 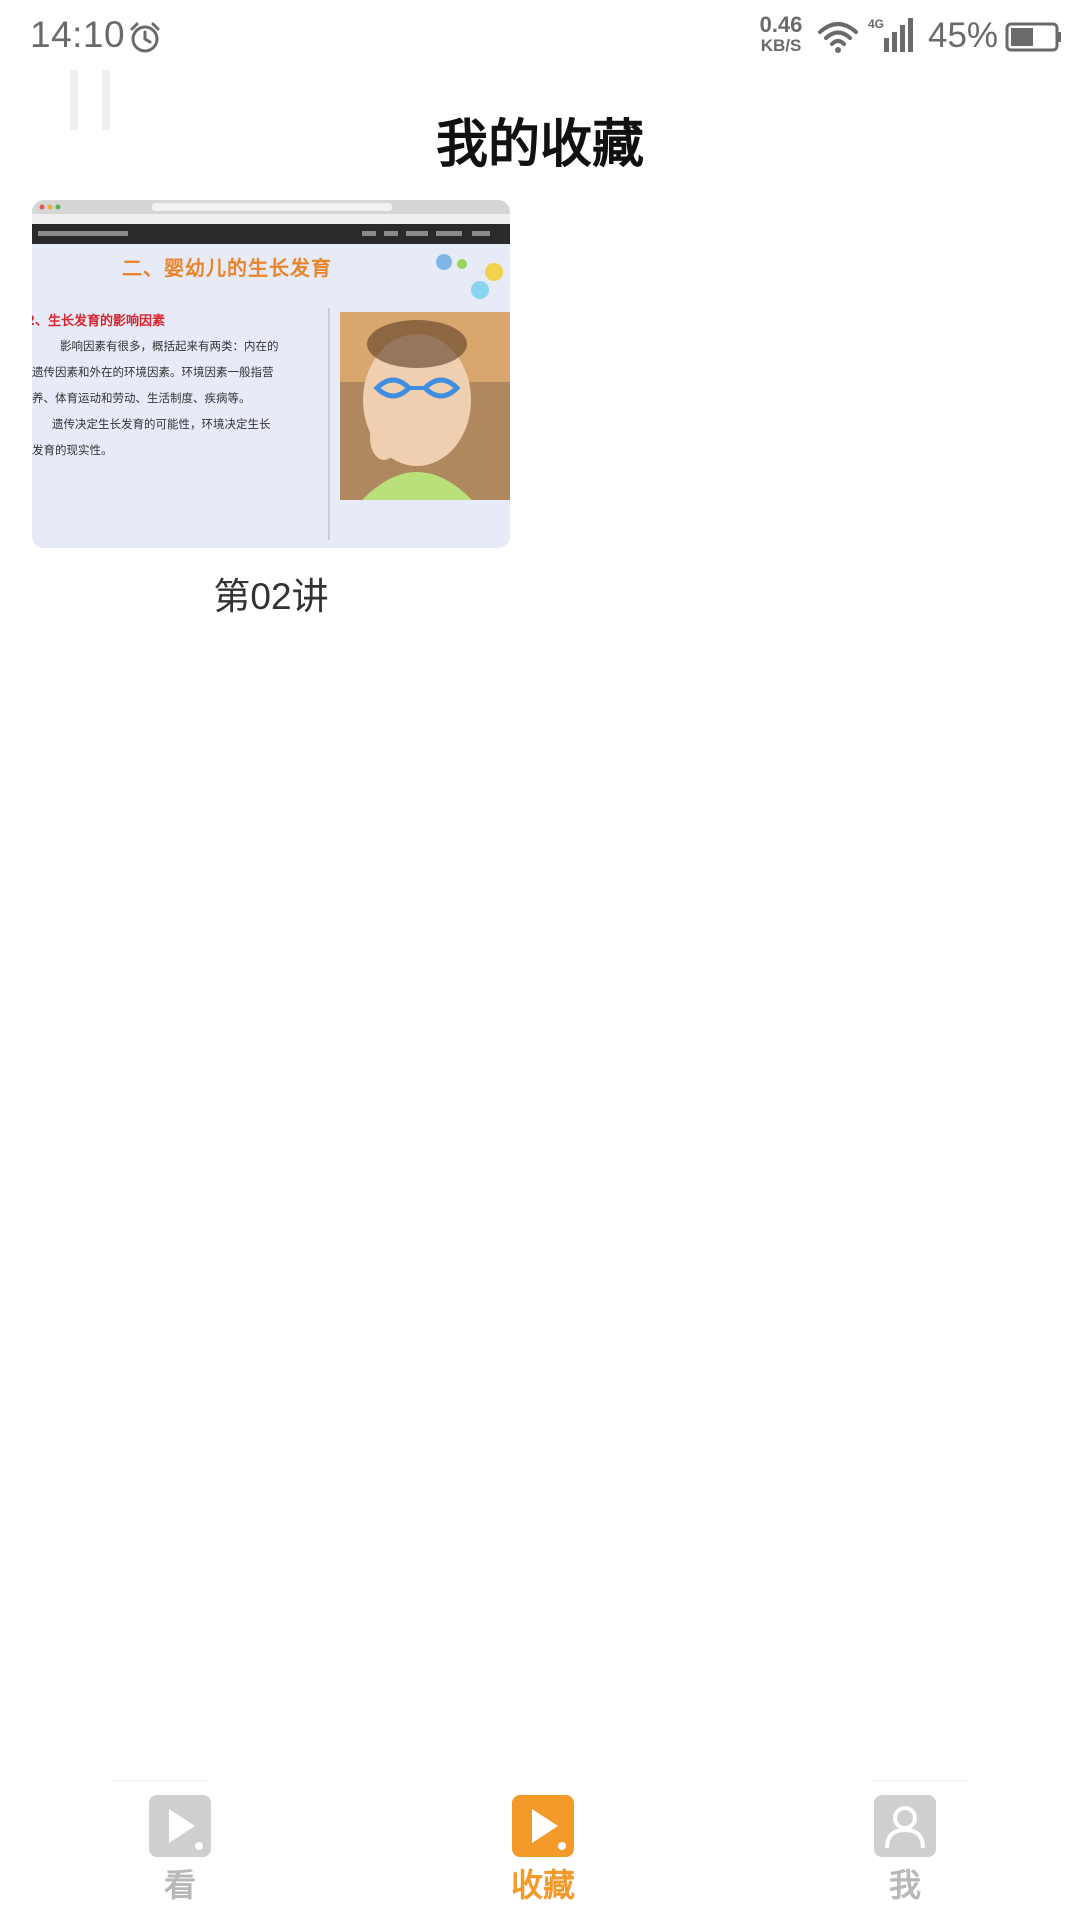 What do you see at coordinates (890, 34) in the screenshot?
I see `signal-icon: 4G` at bounding box center [890, 34].